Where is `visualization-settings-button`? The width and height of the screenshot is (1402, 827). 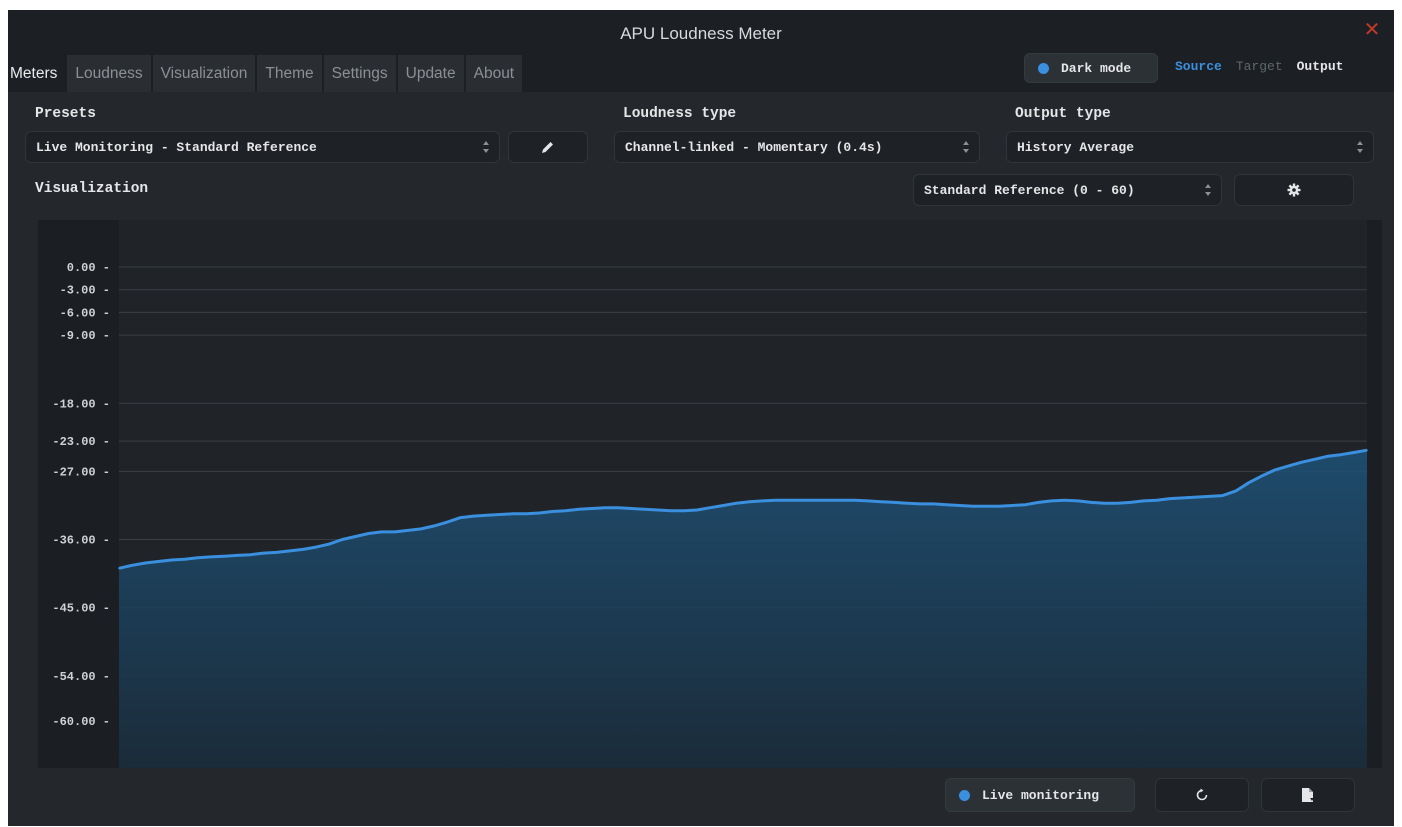
visualization-settings-button is located at coordinates (1294, 190).